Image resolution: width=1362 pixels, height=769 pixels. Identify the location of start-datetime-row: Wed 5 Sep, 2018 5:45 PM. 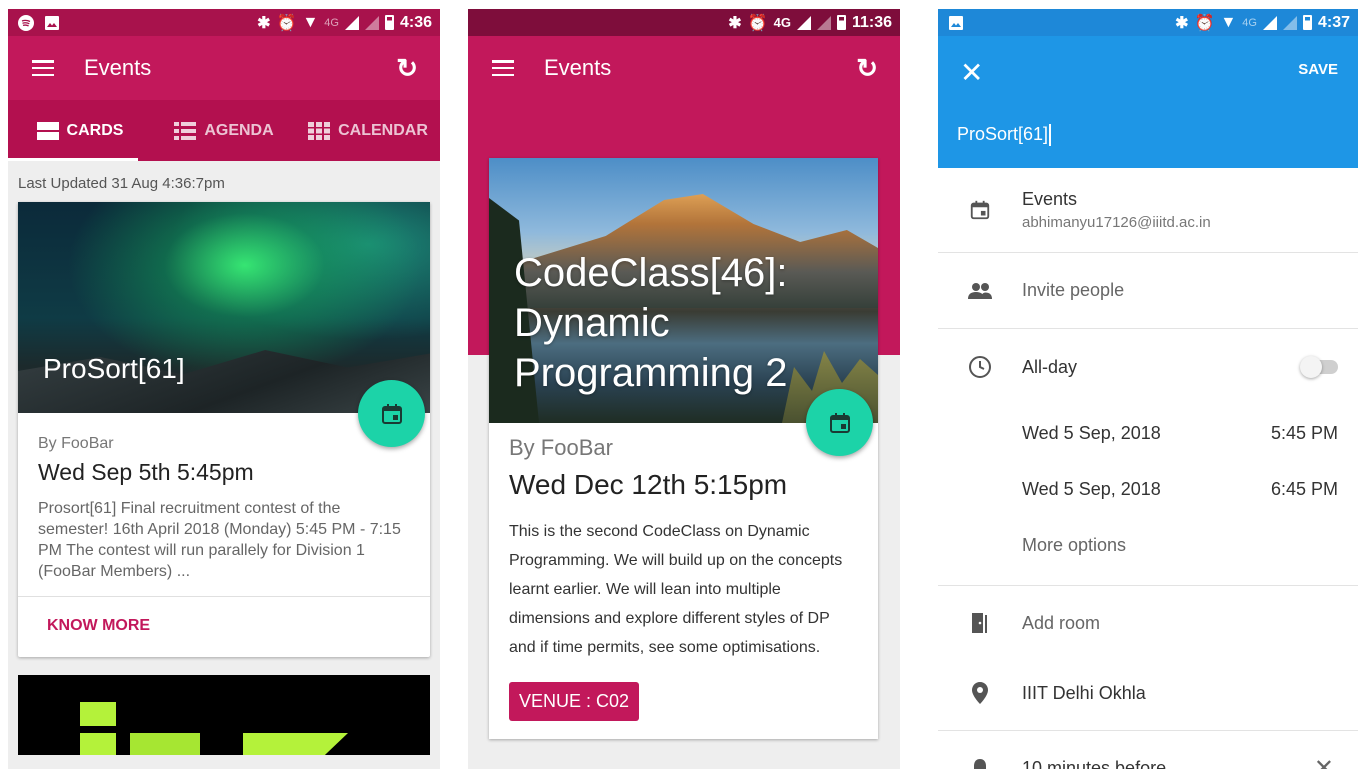
(1148, 433).